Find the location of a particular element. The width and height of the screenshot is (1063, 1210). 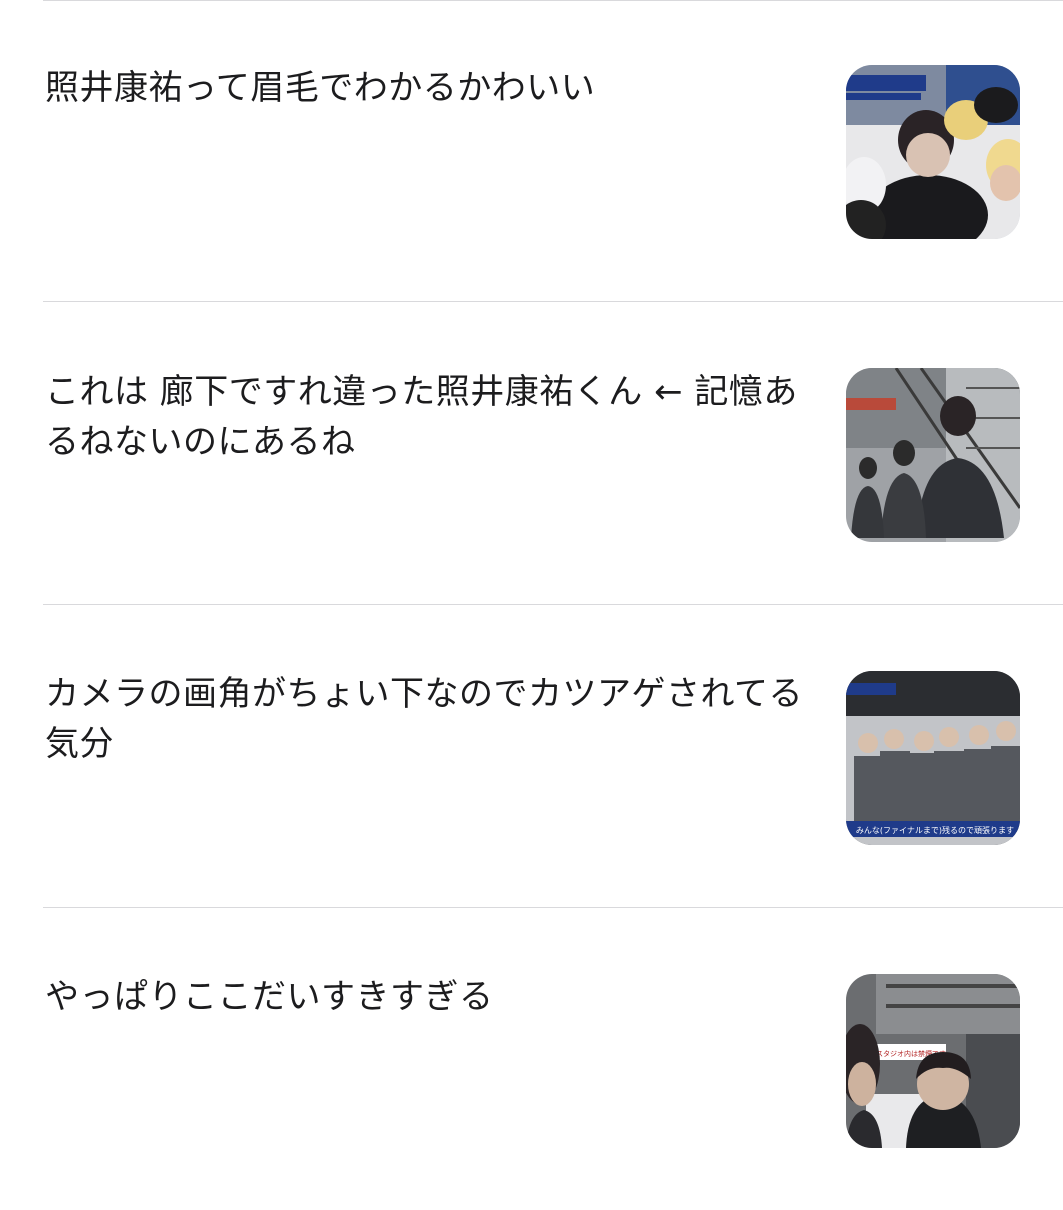

studio-closeup-thumbnail: スタジオ内は禁煙です is located at coordinates (933, 1061).